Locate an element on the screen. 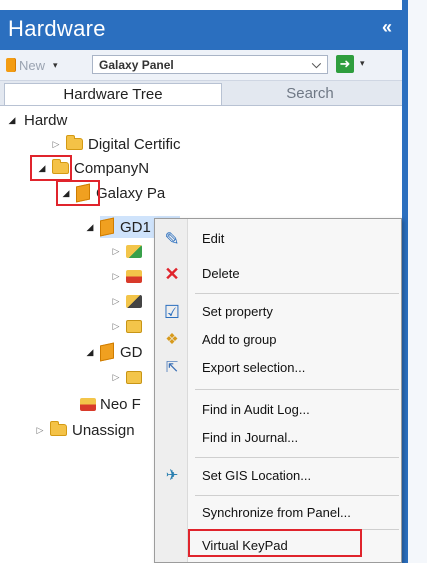 Image resolution: width=427 pixels, height=563 pixels. panel-title: Hardware is located at coordinates (57, 28).